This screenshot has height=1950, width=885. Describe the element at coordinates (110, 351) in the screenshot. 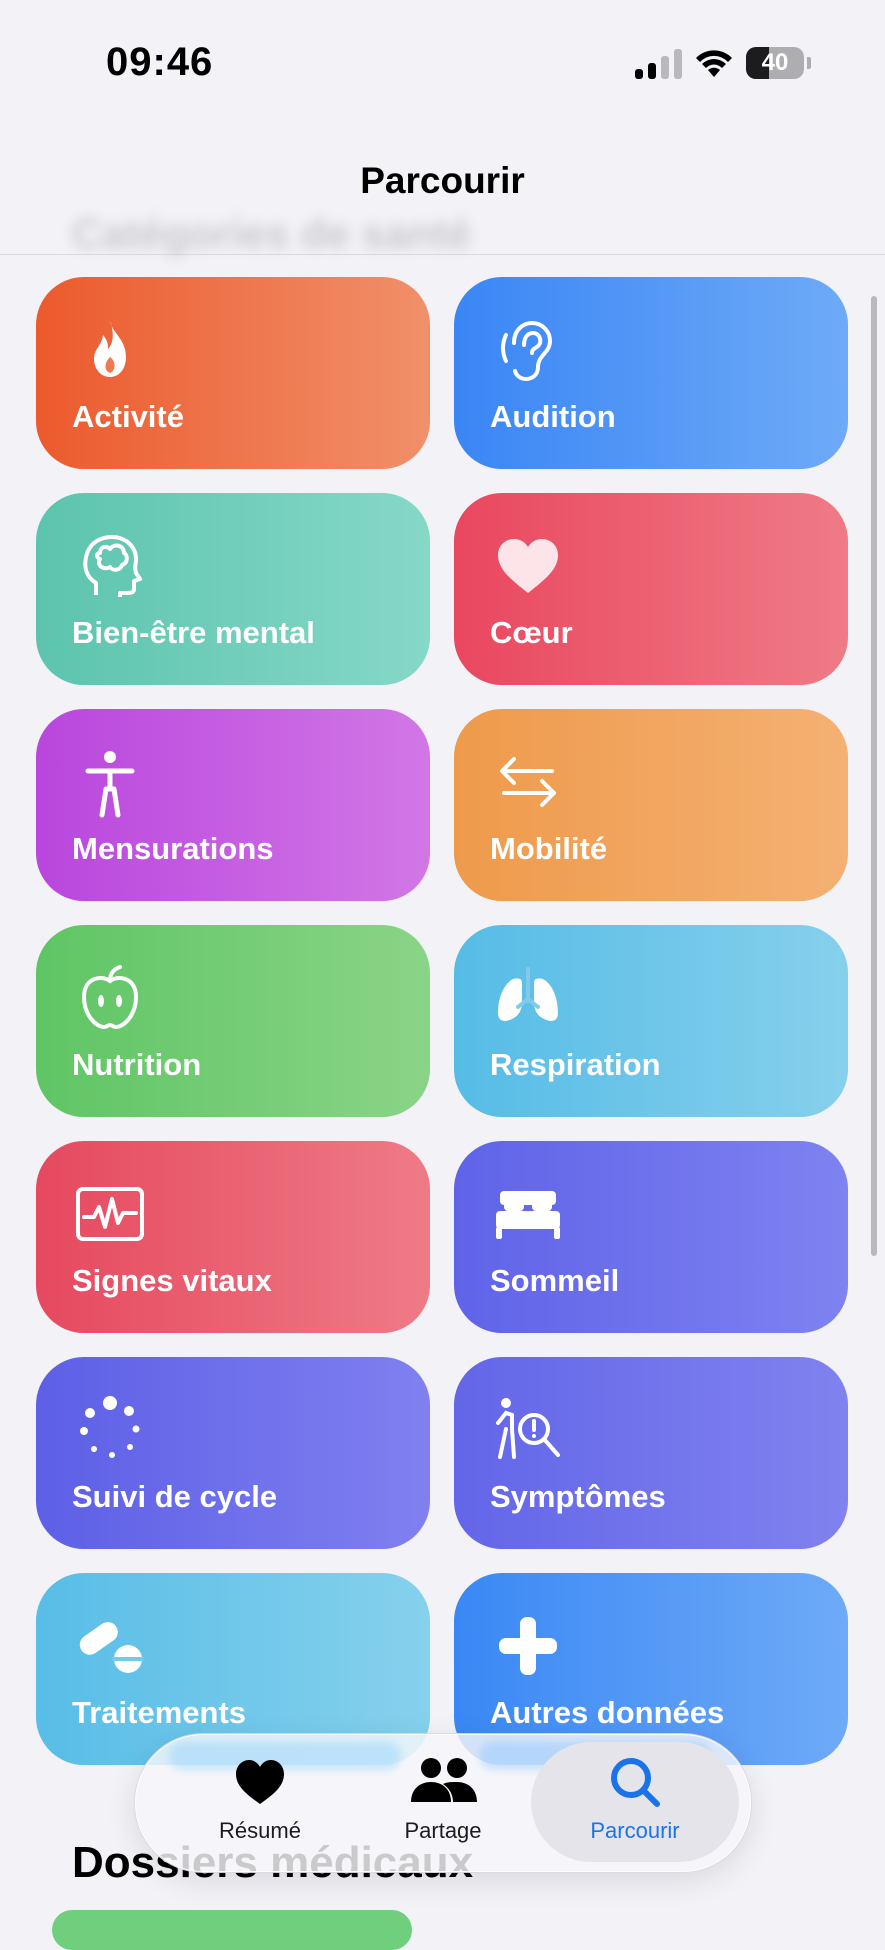

I see `flame-icon` at that location.